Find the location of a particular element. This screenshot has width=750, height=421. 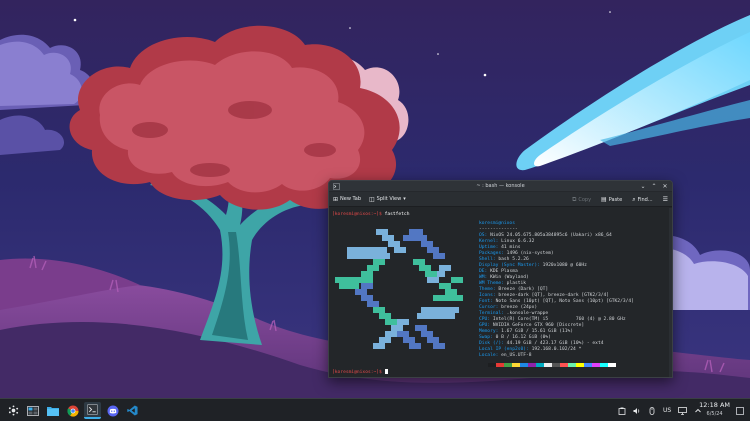

info-key: Display (Sync Master): is located at coordinates (509, 265).